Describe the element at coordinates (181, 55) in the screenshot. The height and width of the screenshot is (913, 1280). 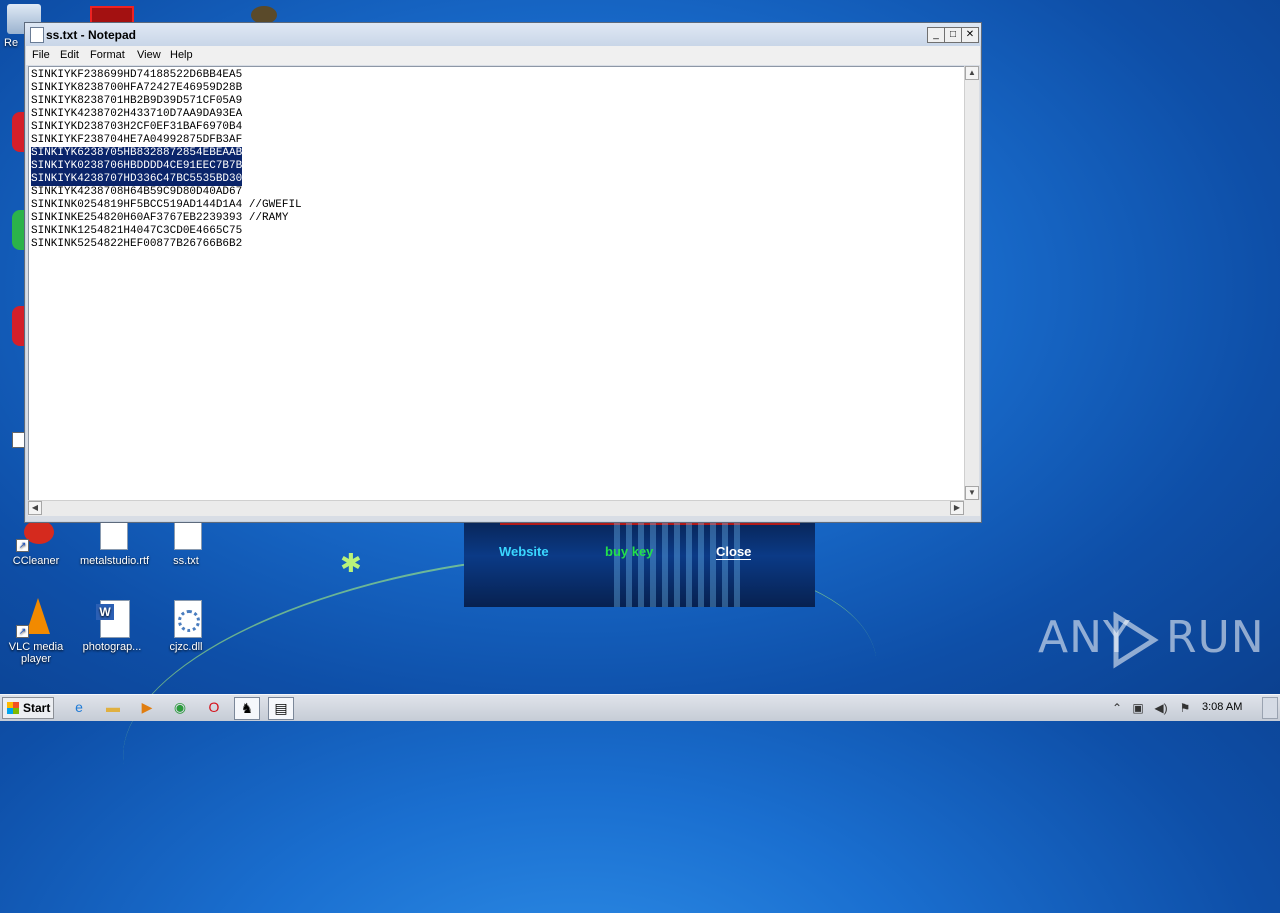
I see `menu-help: Help` at that location.